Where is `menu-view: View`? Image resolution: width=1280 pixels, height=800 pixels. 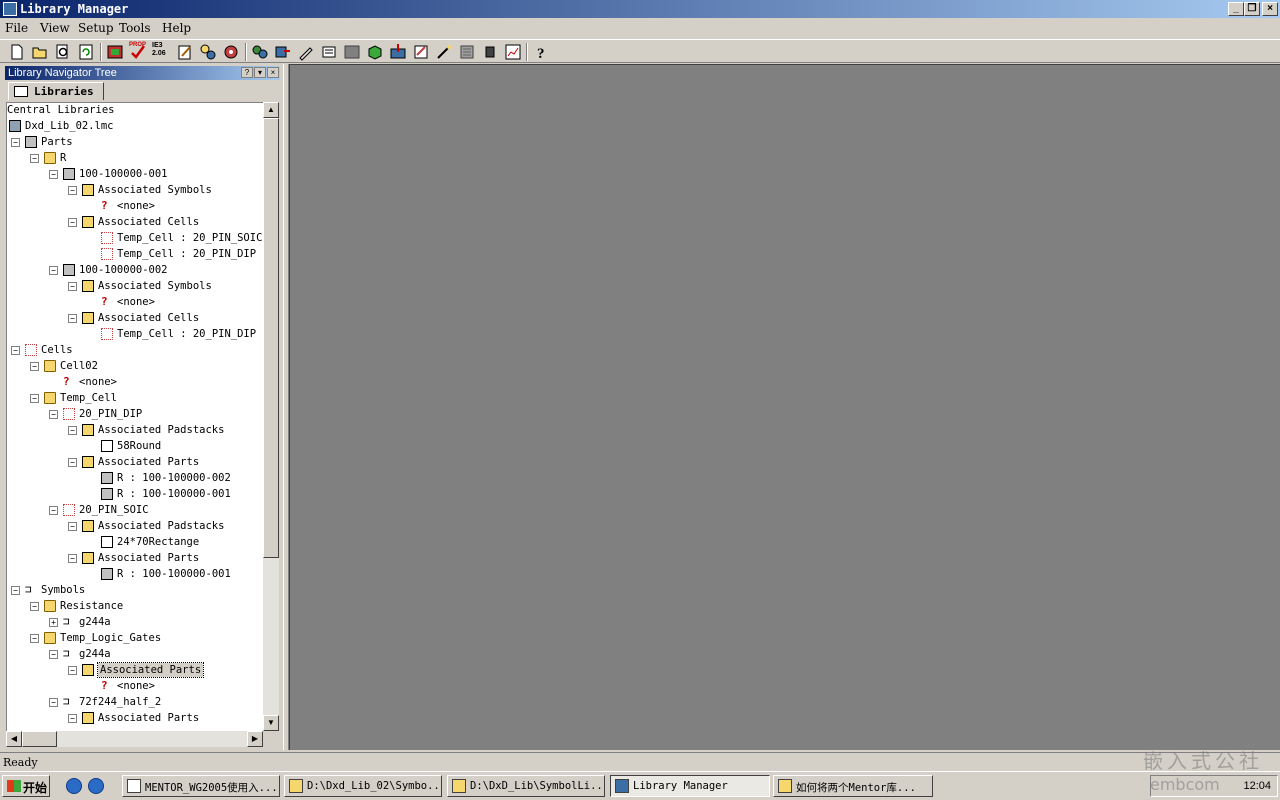
menu-view: View is located at coordinates (55, 28).